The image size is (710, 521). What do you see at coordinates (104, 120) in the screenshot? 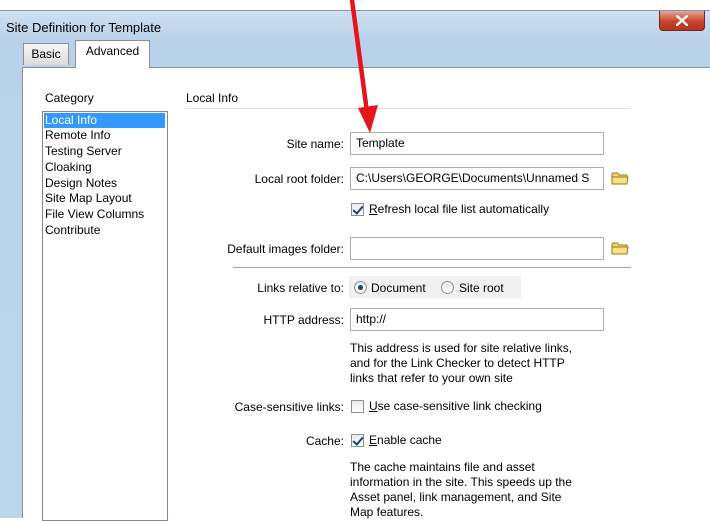
I see `category-item-local-info: Local Info` at bounding box center [104, 120].